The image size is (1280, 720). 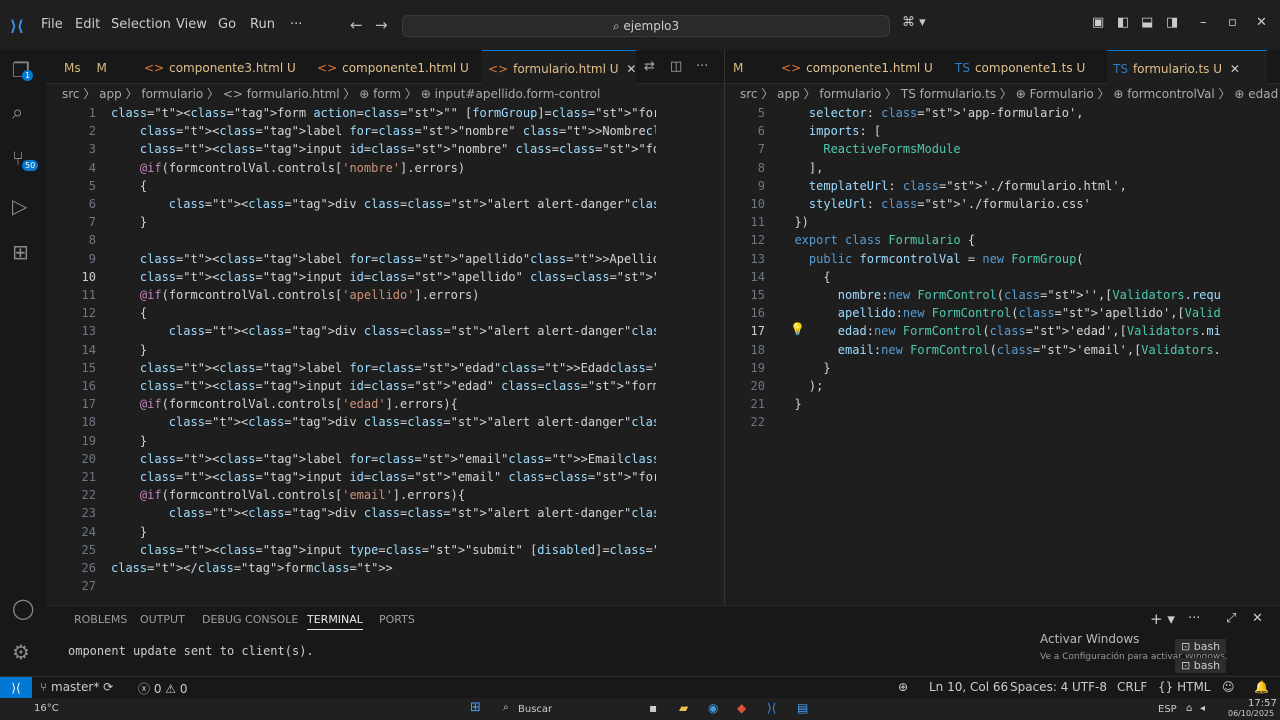 I want to click on code-line: 24 }, so click(x=102, y=532).